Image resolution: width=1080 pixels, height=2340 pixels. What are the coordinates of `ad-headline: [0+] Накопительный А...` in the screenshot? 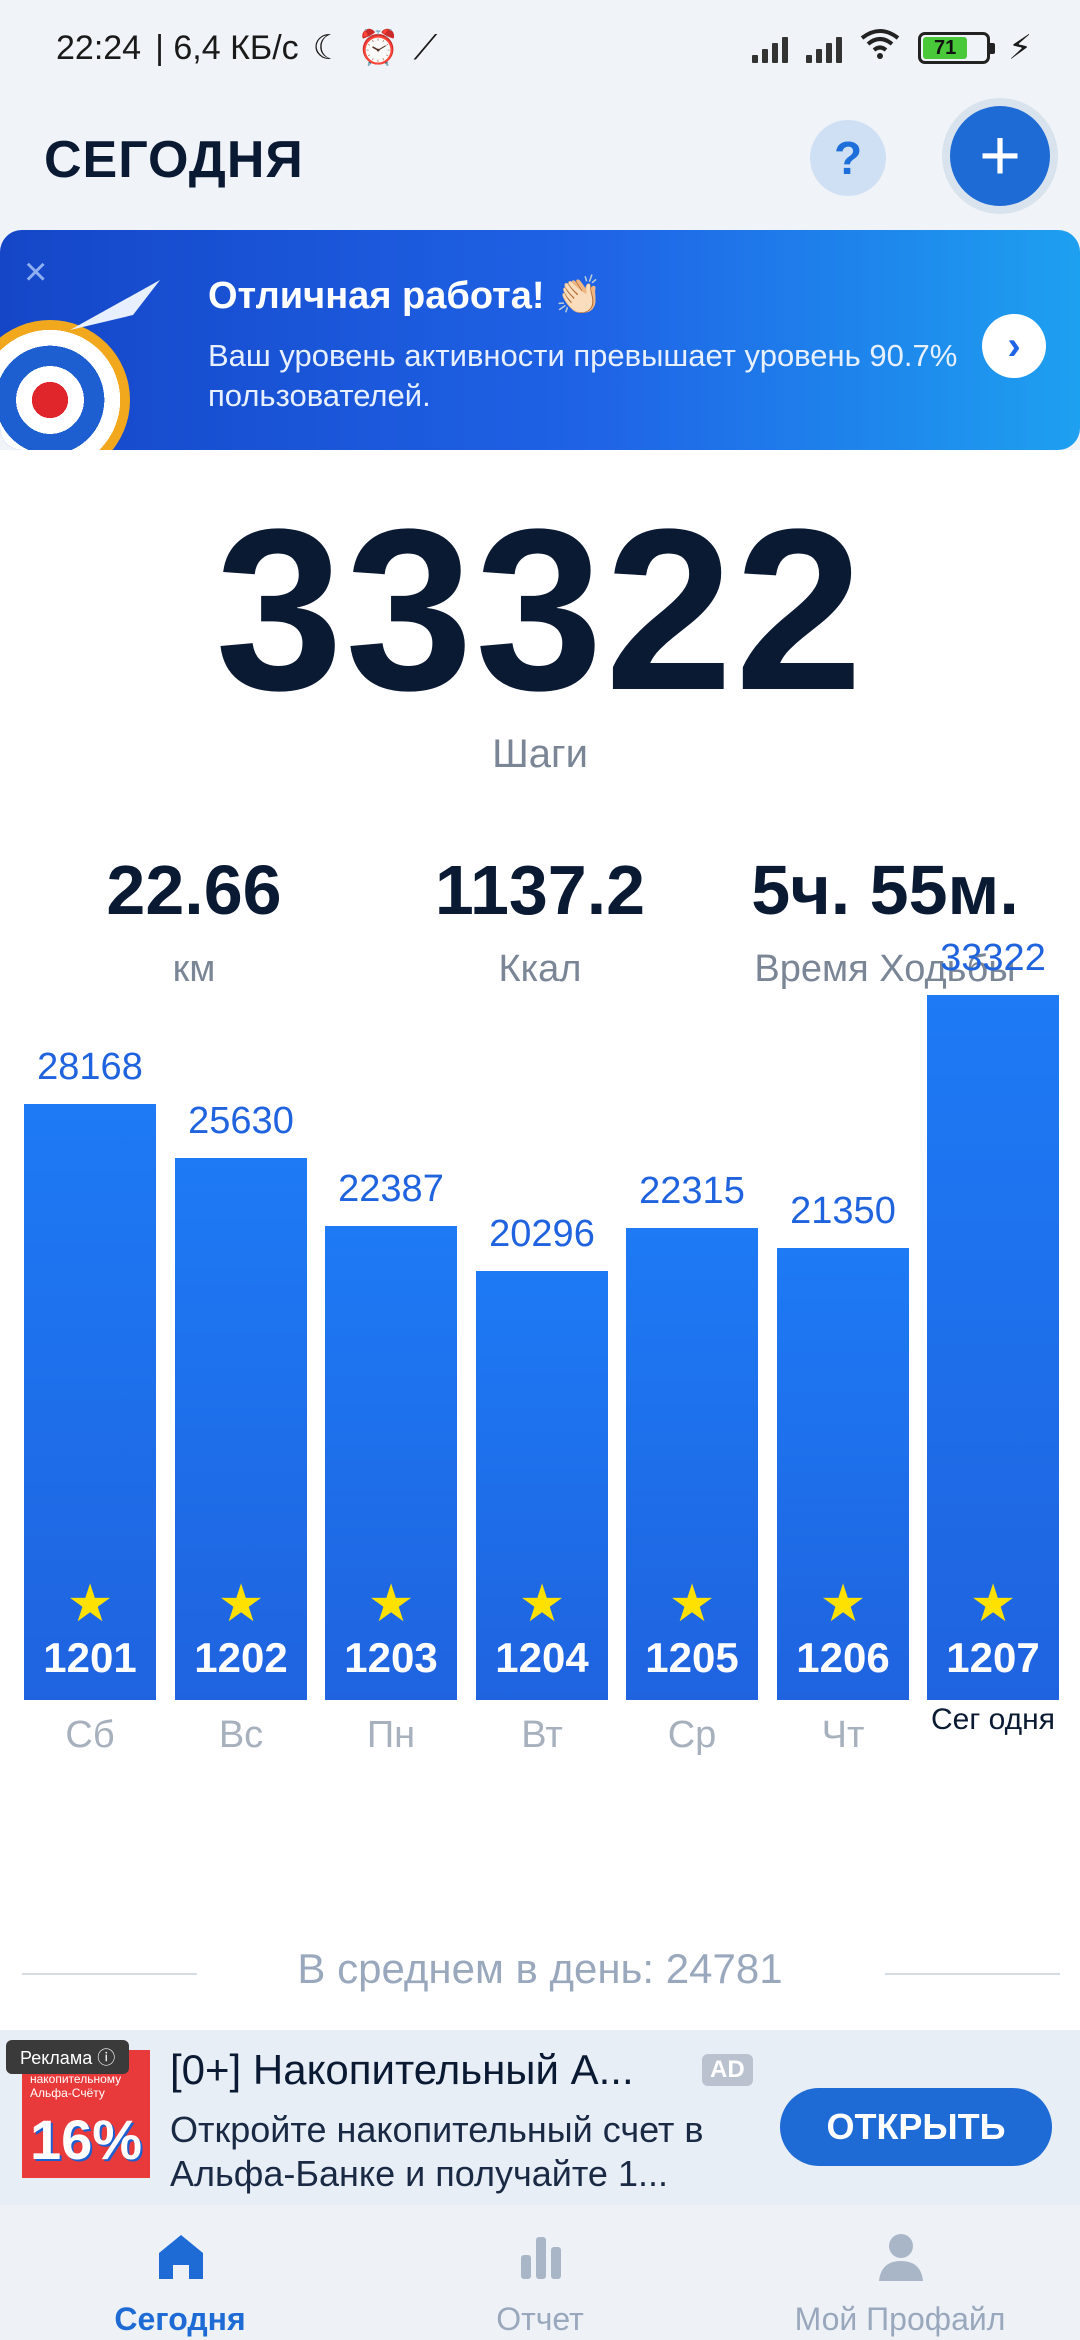 It's located at (402, 2070).